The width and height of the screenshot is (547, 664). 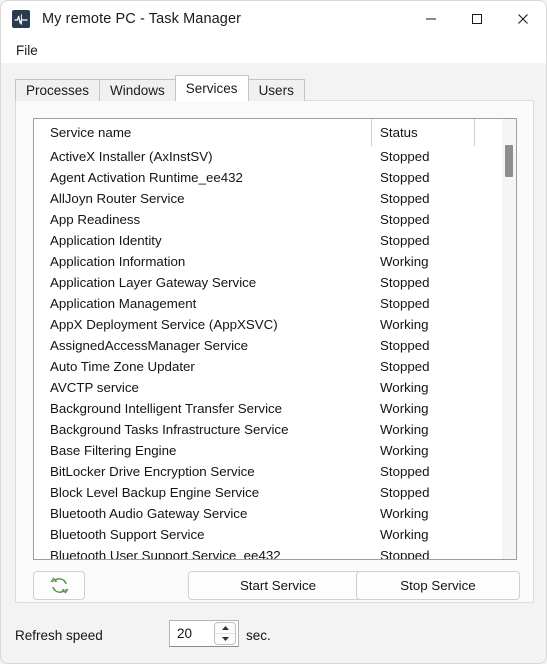 What do you see at coordinates (268, 219) in the screenshot?
I see `table-row: App Readiness Stopped` at bounding box center [268, 219].